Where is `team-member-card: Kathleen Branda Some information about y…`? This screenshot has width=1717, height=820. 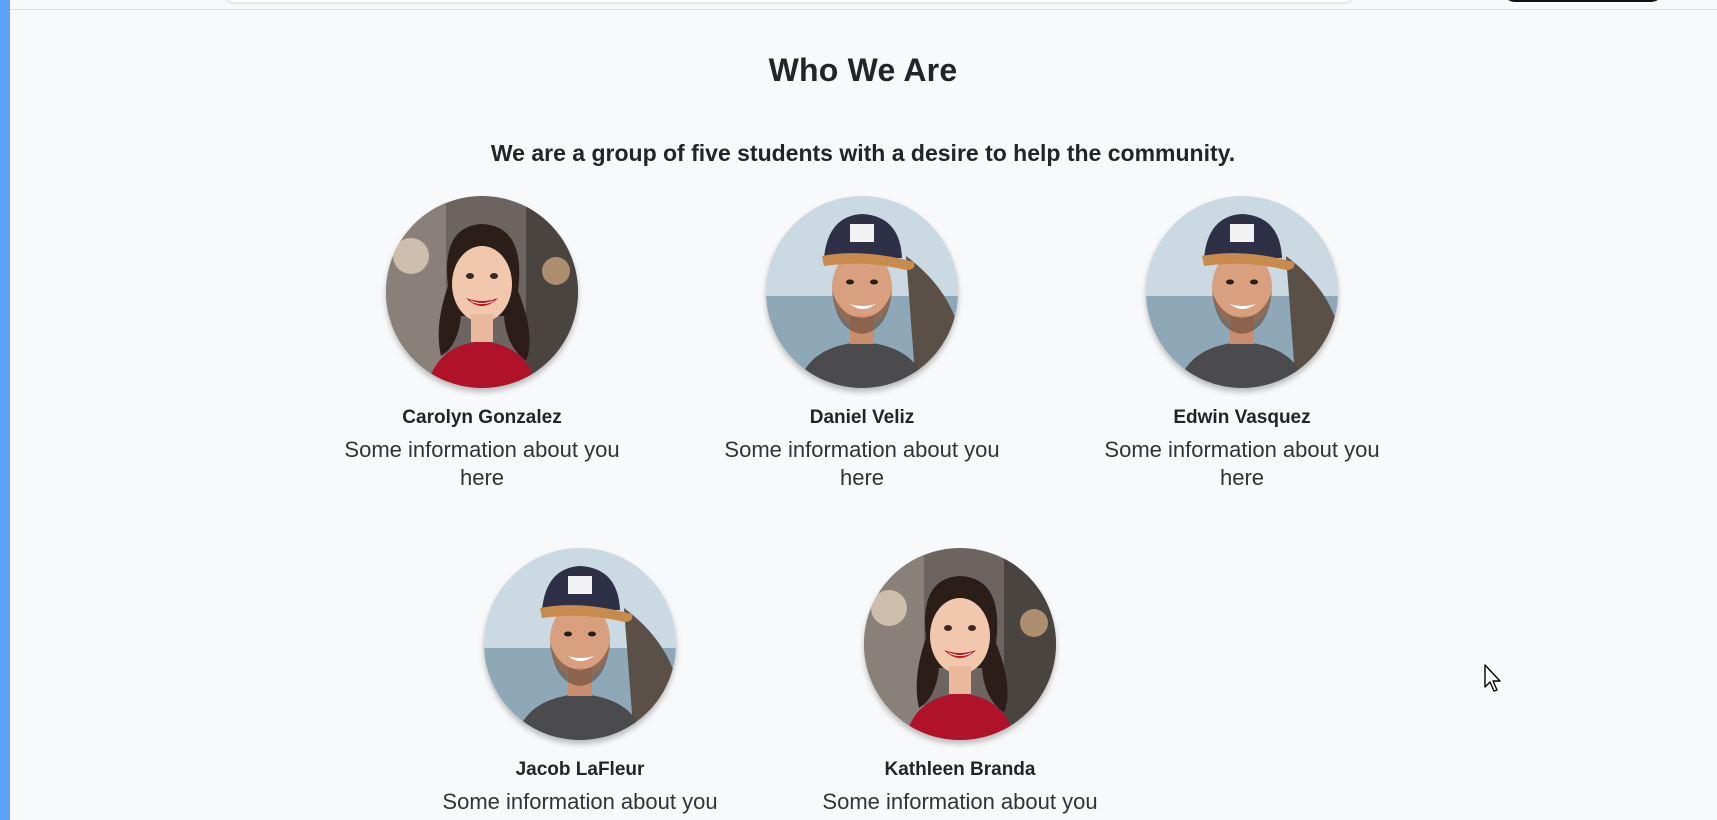 team-member-card: Kathleen Branda Some information about y… is located at coordinates (960, 682).